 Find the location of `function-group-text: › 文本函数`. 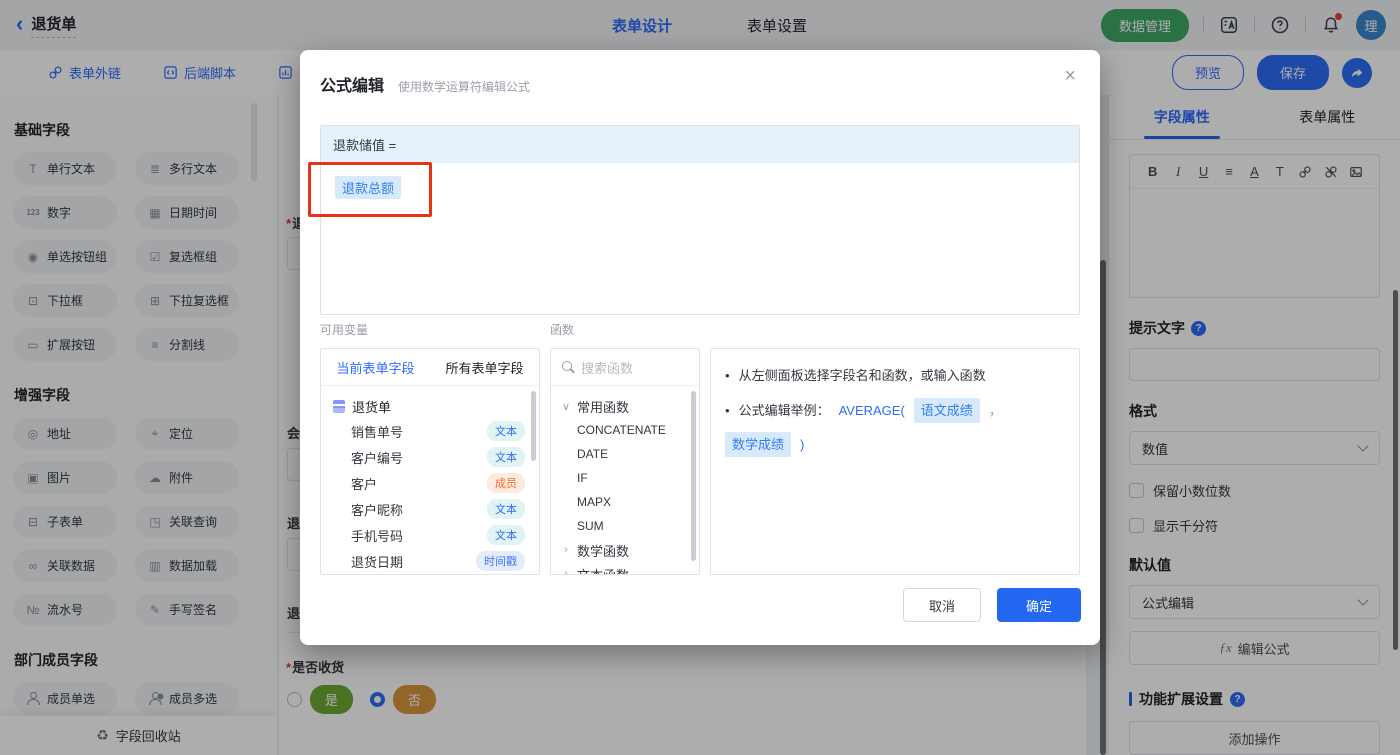

function-group-text: › 文本函数 is located at coordinates (625, 568).